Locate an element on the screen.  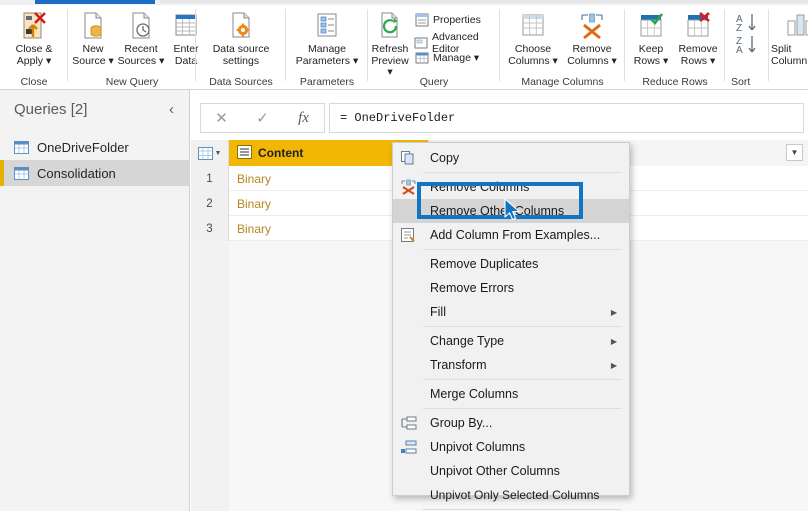
sort-ascending-button: A Z Z A is located at coordinates (747, 35).